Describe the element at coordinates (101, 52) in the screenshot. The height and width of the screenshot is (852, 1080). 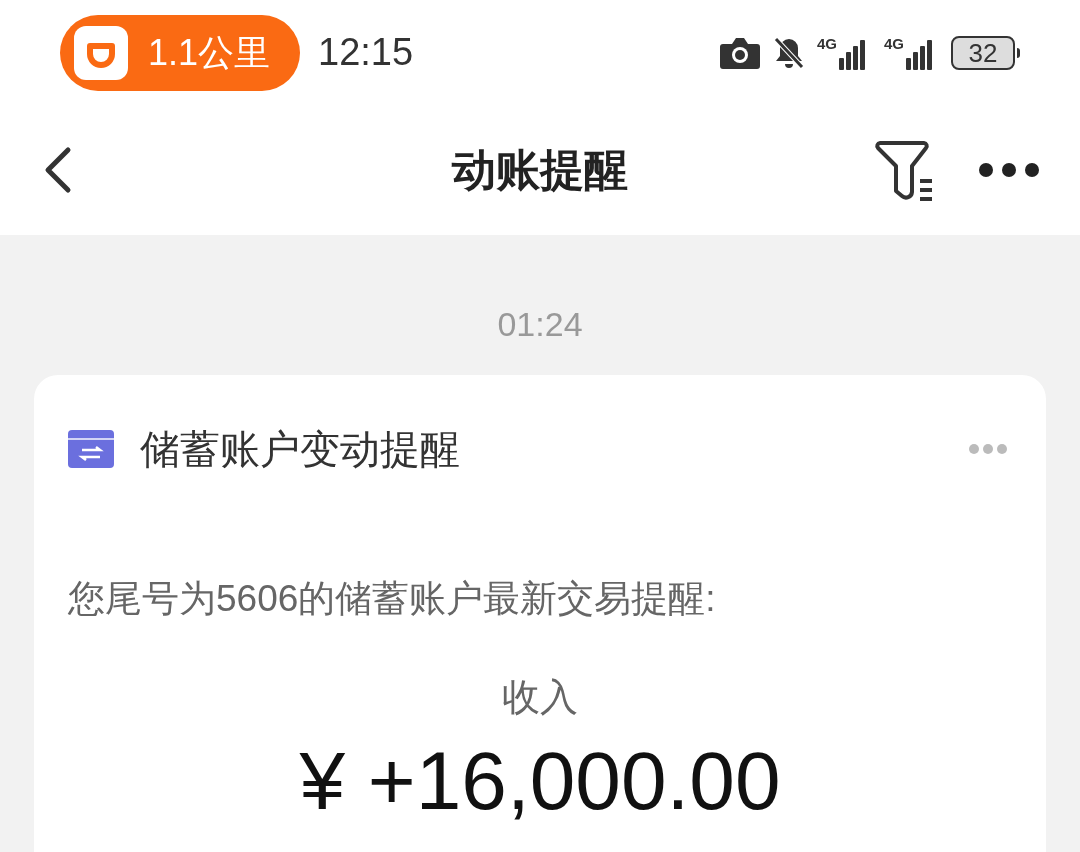
I see `app-logo-icon` at that location.